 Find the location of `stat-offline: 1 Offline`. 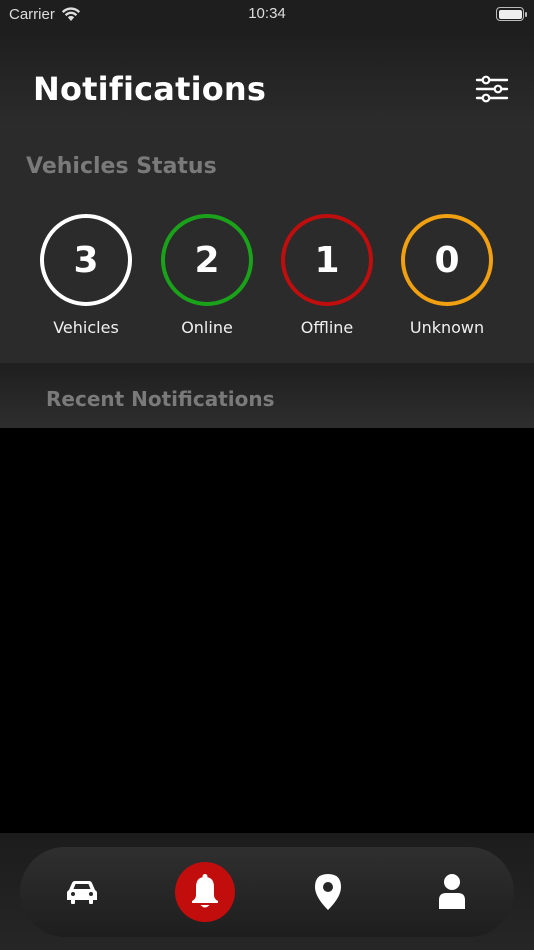

stat-offline: 1 Offline is located at coordinates (327, 275).